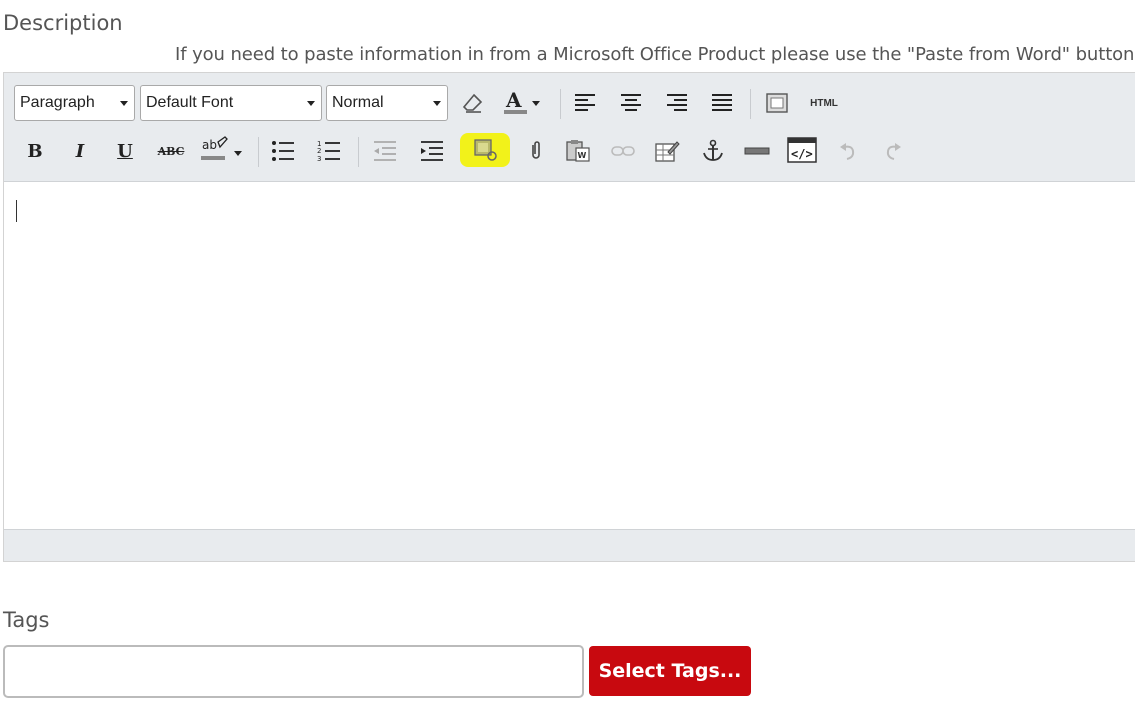 This screenshot has height=720, width=1135. I want to click on indent-button, so click(432, 151).